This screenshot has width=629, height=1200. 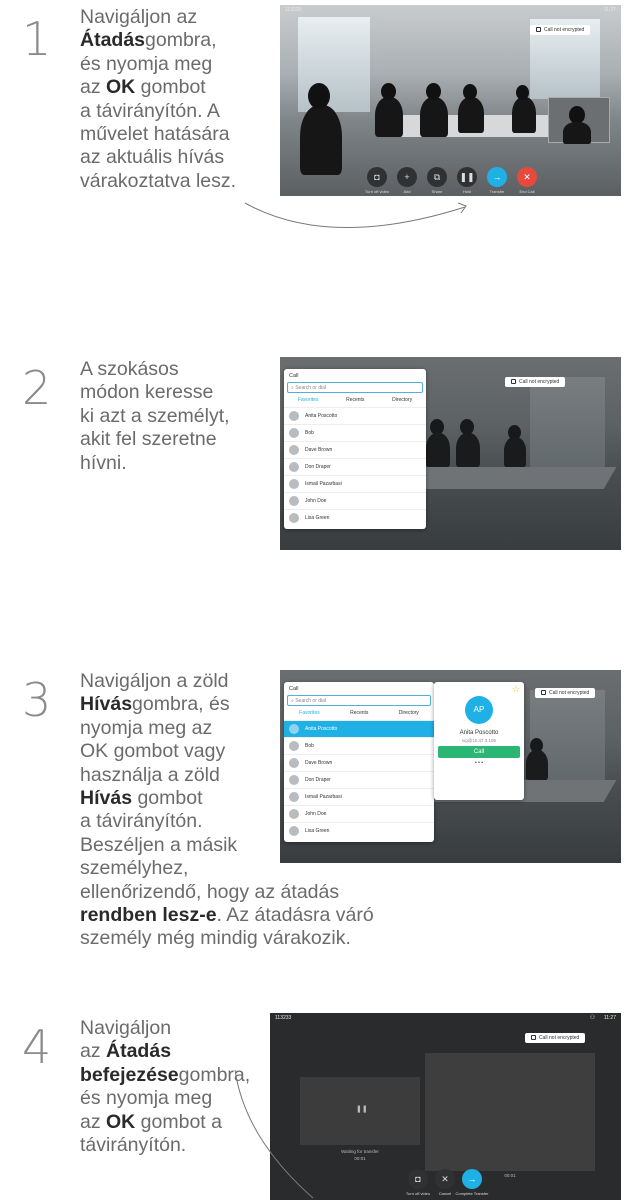 I want to click on step-text-line: az Átadás, so click(x=165, y=1051).